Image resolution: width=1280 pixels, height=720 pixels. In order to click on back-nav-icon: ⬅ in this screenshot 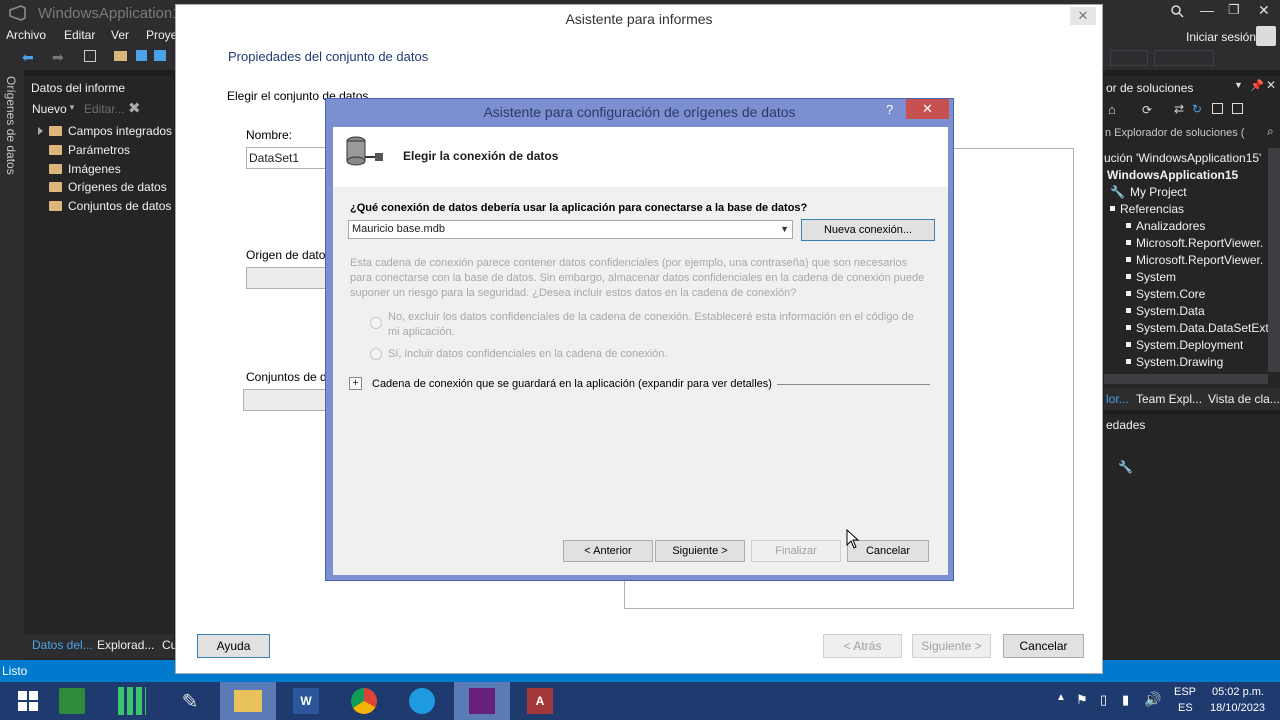, I will do `click(28, 57)`.